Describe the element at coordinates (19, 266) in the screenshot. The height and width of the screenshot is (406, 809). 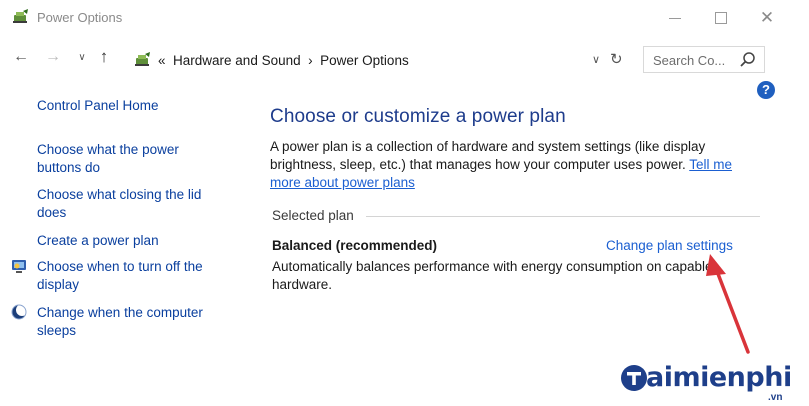
I see `monitor-icon` at that location.